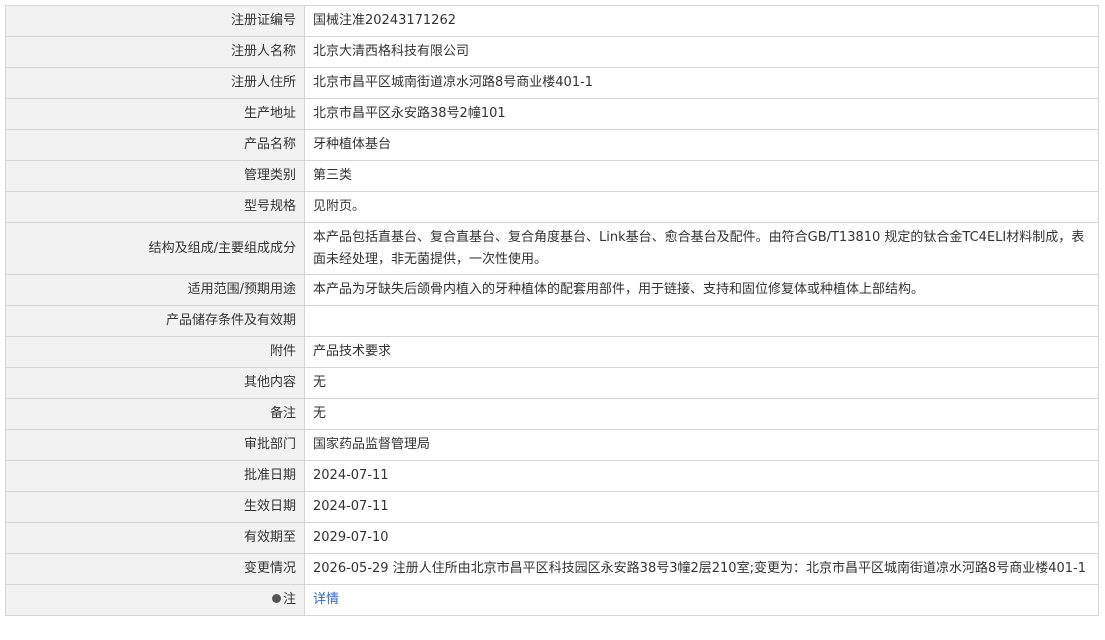 The width and height of the screenshot is (1105, 640). What do you see at coordinates (155, 600) in the screenshot?
I see `row-label-note: 注` at bounding box center [155, 600].